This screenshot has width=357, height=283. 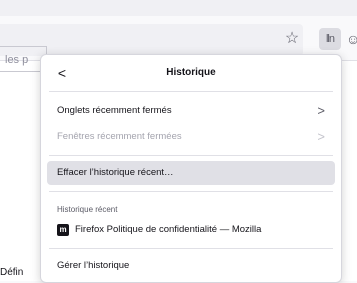 What do you see at coordinates (119, 136) in the screenshot?
I see `menu-item-label: Fenêtres récemment fermées` at bounding box center [119, 136].